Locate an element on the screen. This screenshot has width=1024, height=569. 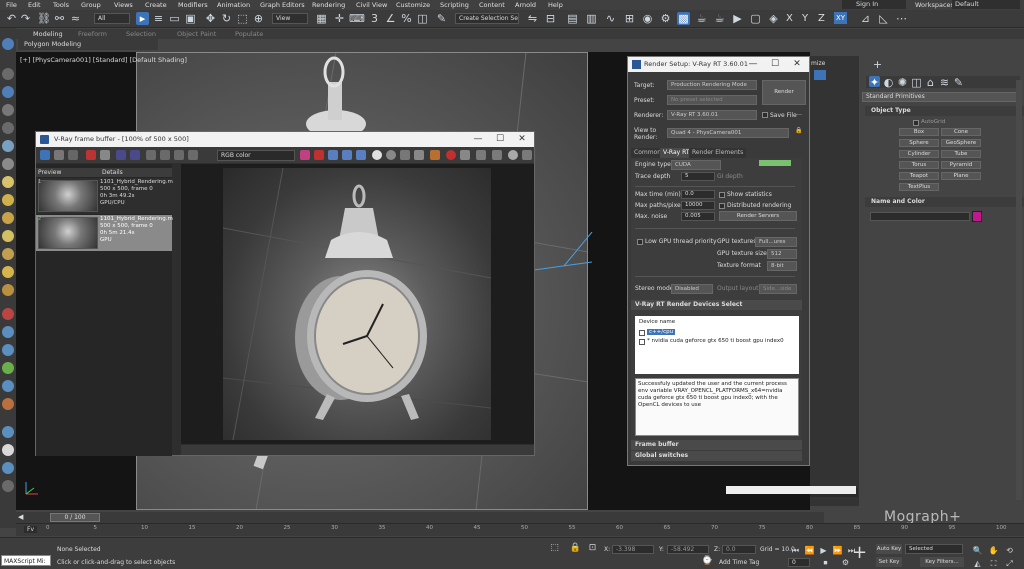
create-tab-icon: ✦ is located at coordinates (874, 82).